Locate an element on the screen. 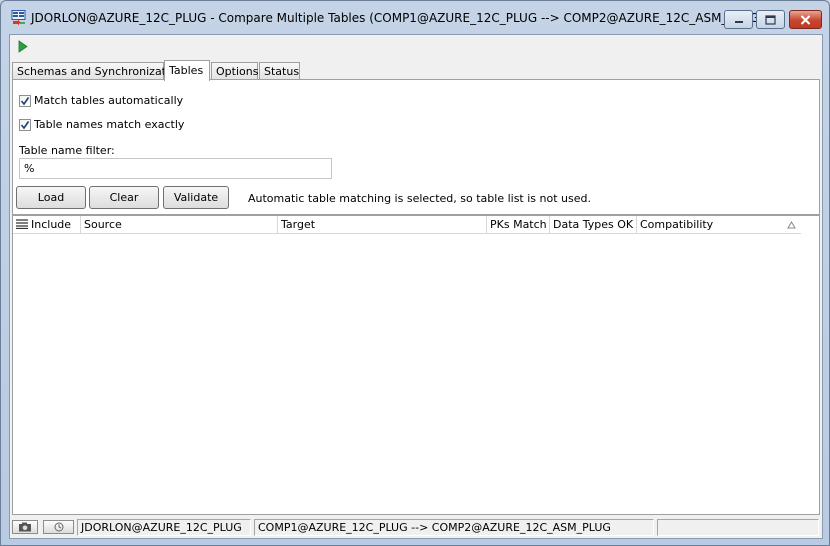 The height and width of the screenshot is (546, 830). column-label: Data Types OK is located at coordinates (593, 224).